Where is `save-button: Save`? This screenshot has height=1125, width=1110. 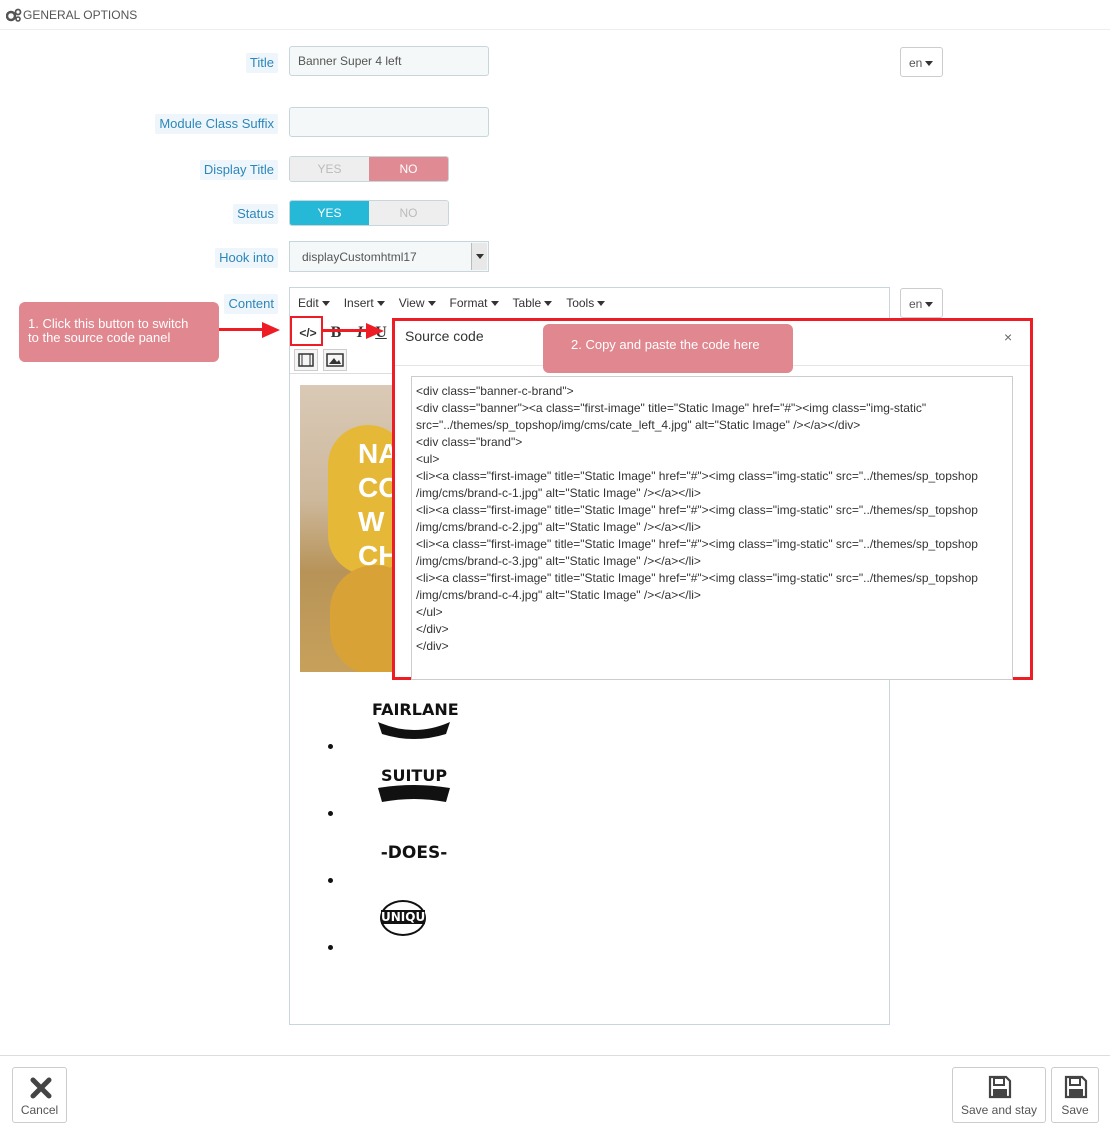
save-button: Save is located at coordinates (1075, 1095).